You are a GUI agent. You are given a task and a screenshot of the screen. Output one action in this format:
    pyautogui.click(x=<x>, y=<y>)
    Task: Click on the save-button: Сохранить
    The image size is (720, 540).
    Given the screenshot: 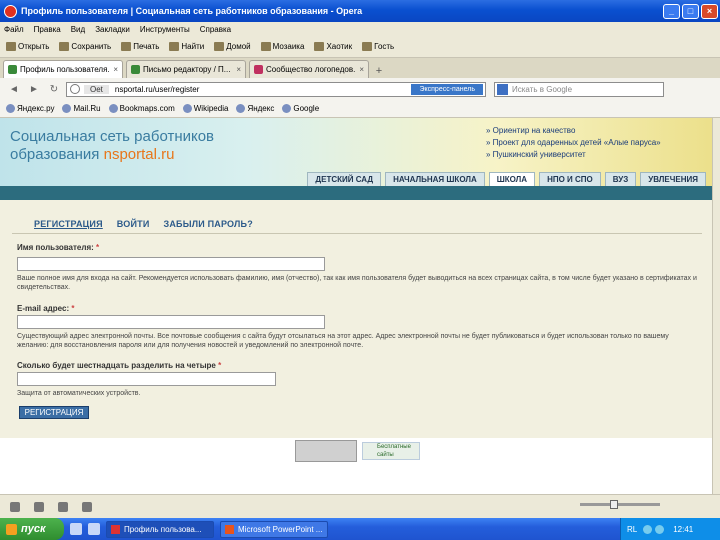 What is the action you would take?
    pyautogui.click(x=85, y=46)
    